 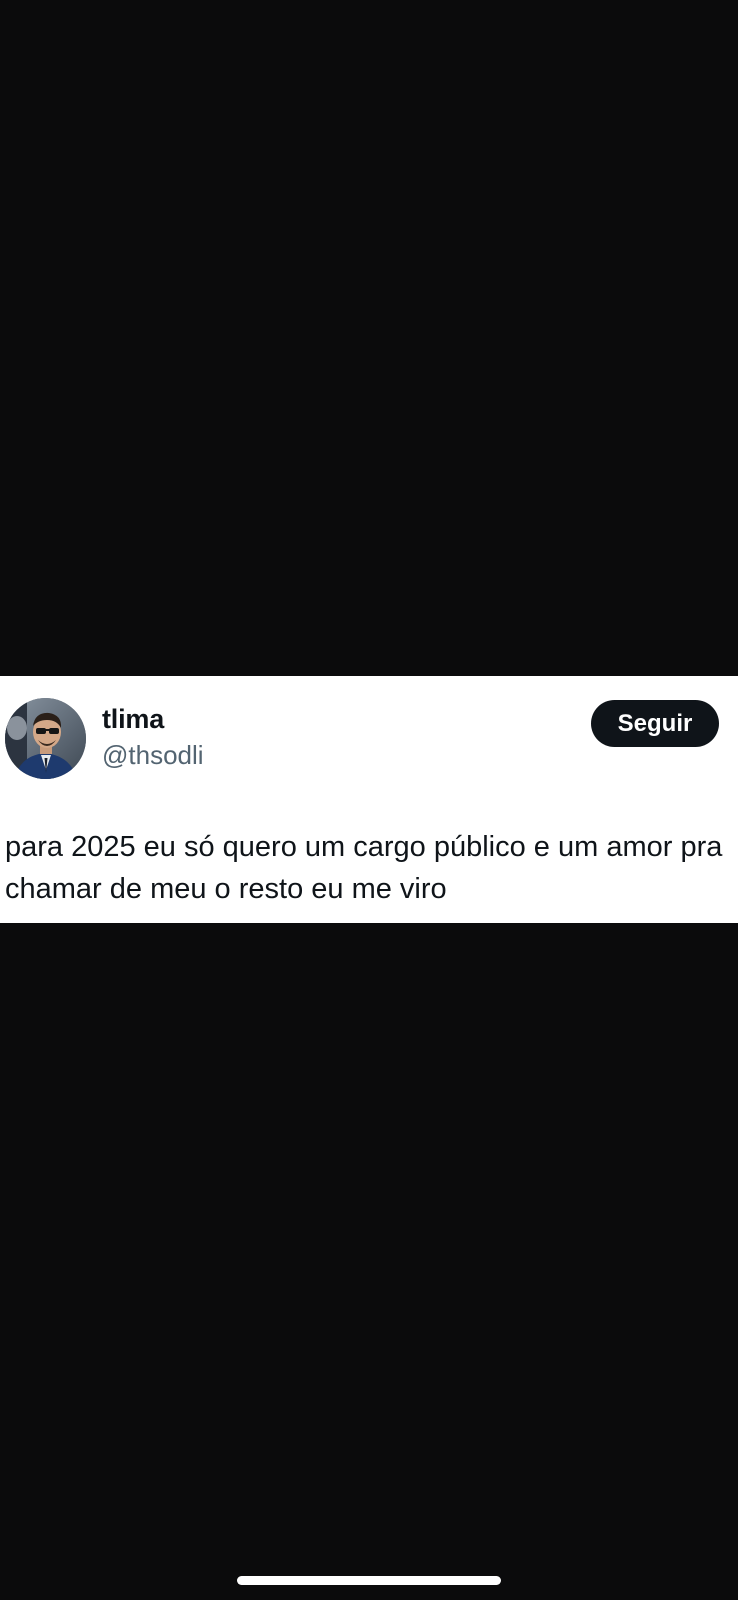 I want to click on avatar-photo-icon, so click(x=45, y=738).